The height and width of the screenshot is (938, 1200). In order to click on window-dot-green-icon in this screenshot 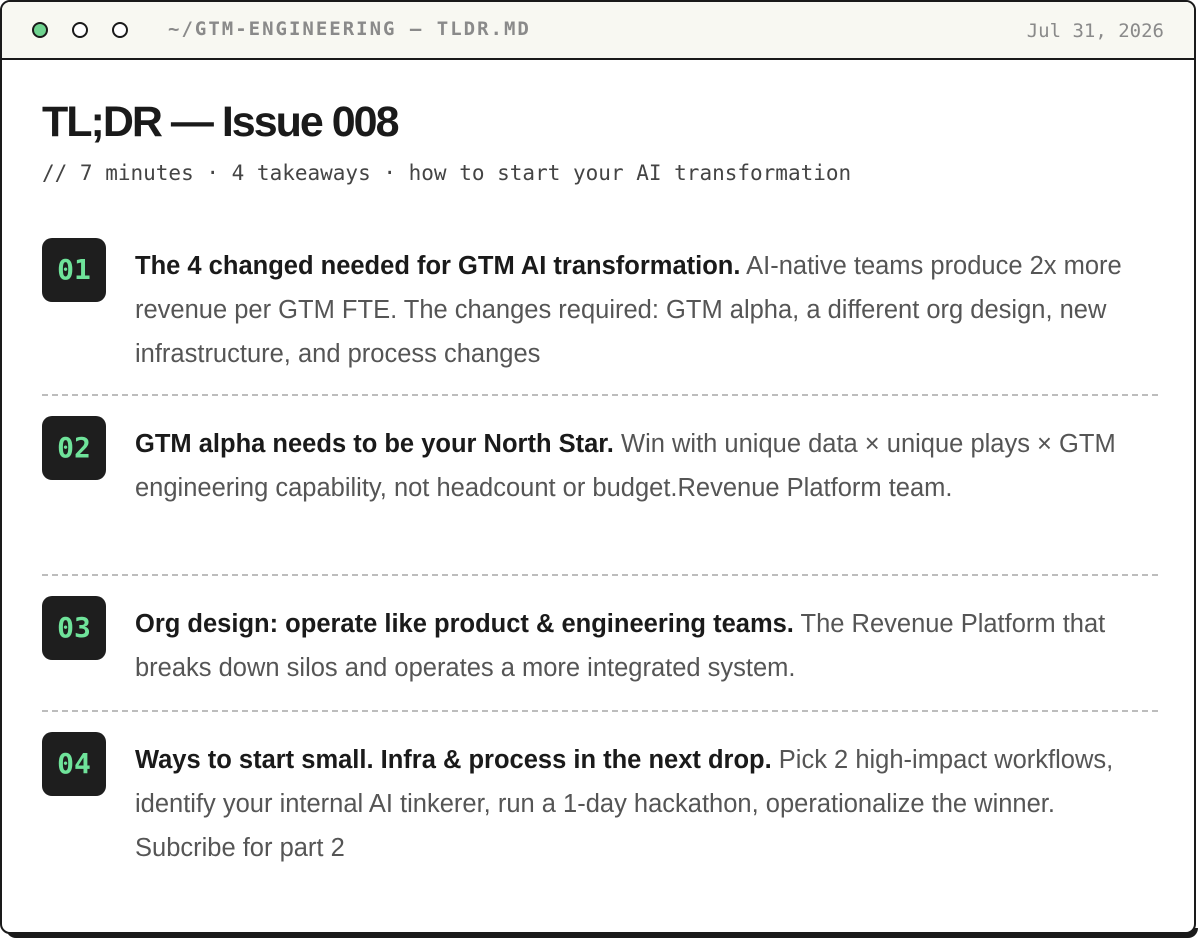, I will do `click(40, 30)`.